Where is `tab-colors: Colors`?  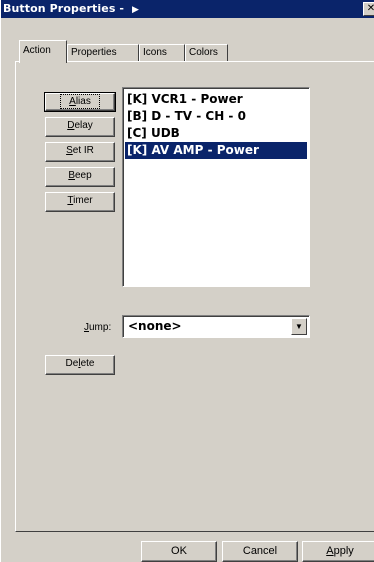 tab-colors: Colors is located at coordinates (206, 53).